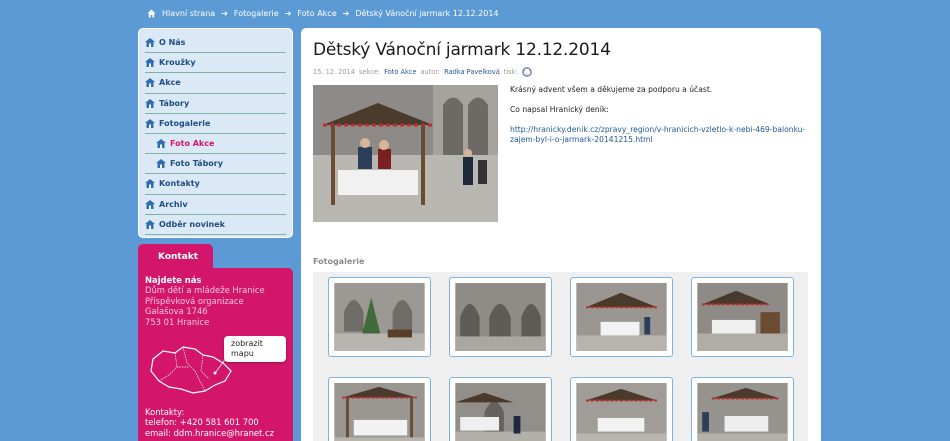 The height and width of the screenshot is (441, 950). What do you see at coordinates (255, 349) in the screenshot?
I see `show-map-button: zobrazit mapu` at bounding box center [255, 349].